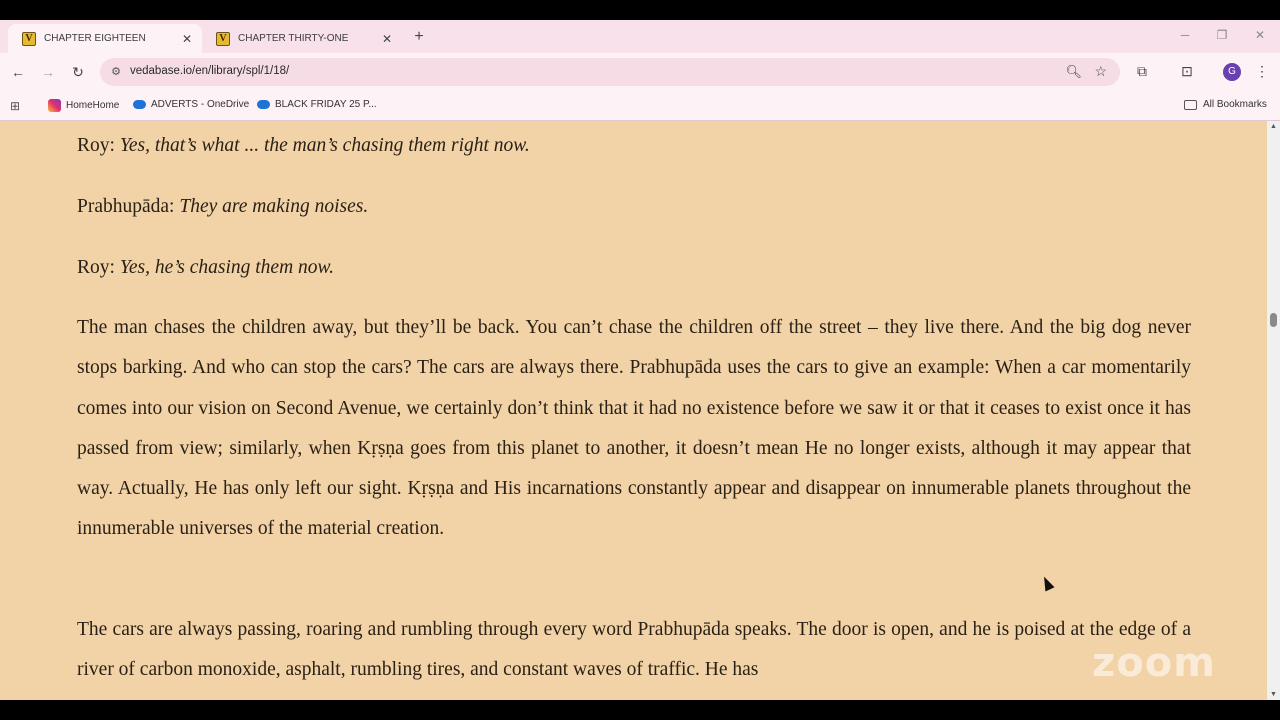  I want to click on dialogue-text: Yes, he’s chasing them now., so click(226, 267).